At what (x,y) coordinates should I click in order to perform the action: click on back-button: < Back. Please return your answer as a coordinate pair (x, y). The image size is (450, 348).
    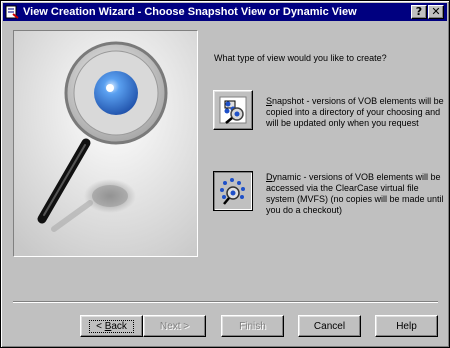
    Looking at the image, I should click on (111, 326).